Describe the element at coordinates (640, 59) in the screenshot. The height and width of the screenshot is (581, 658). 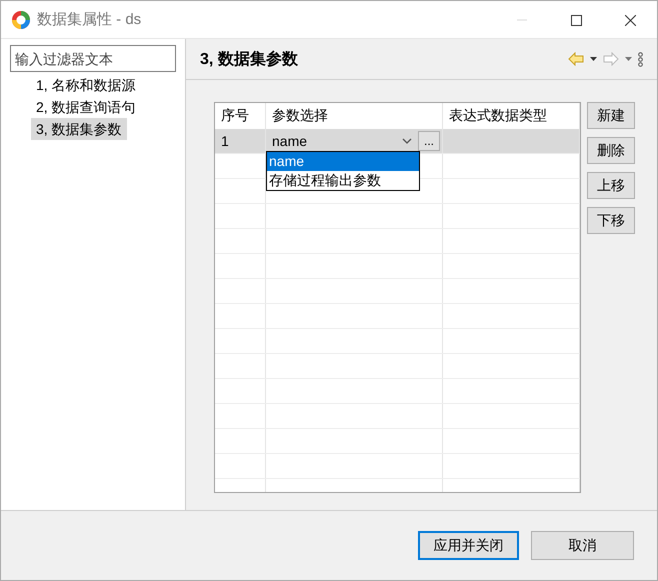
I see `more-options-icon` at that location.